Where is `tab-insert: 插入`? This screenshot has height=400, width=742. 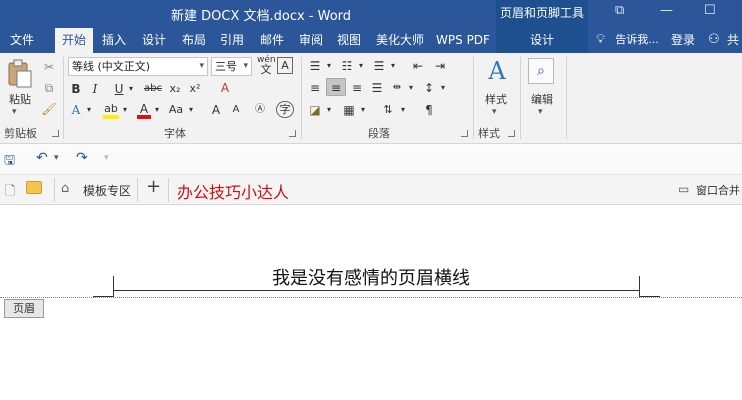 tab-insert: 插入 is located at coordinates (114, 40).